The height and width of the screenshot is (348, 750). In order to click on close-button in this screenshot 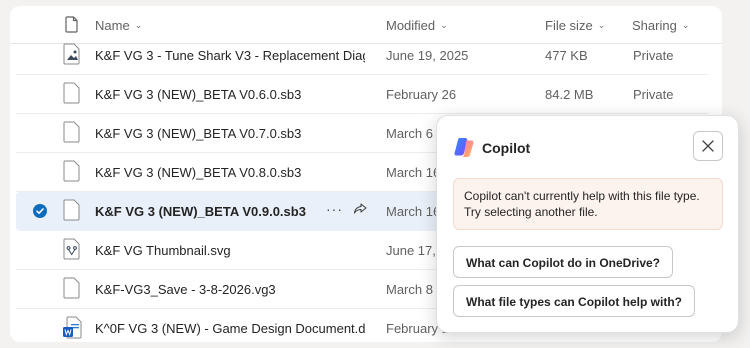, I will do `click(708, 146)`.